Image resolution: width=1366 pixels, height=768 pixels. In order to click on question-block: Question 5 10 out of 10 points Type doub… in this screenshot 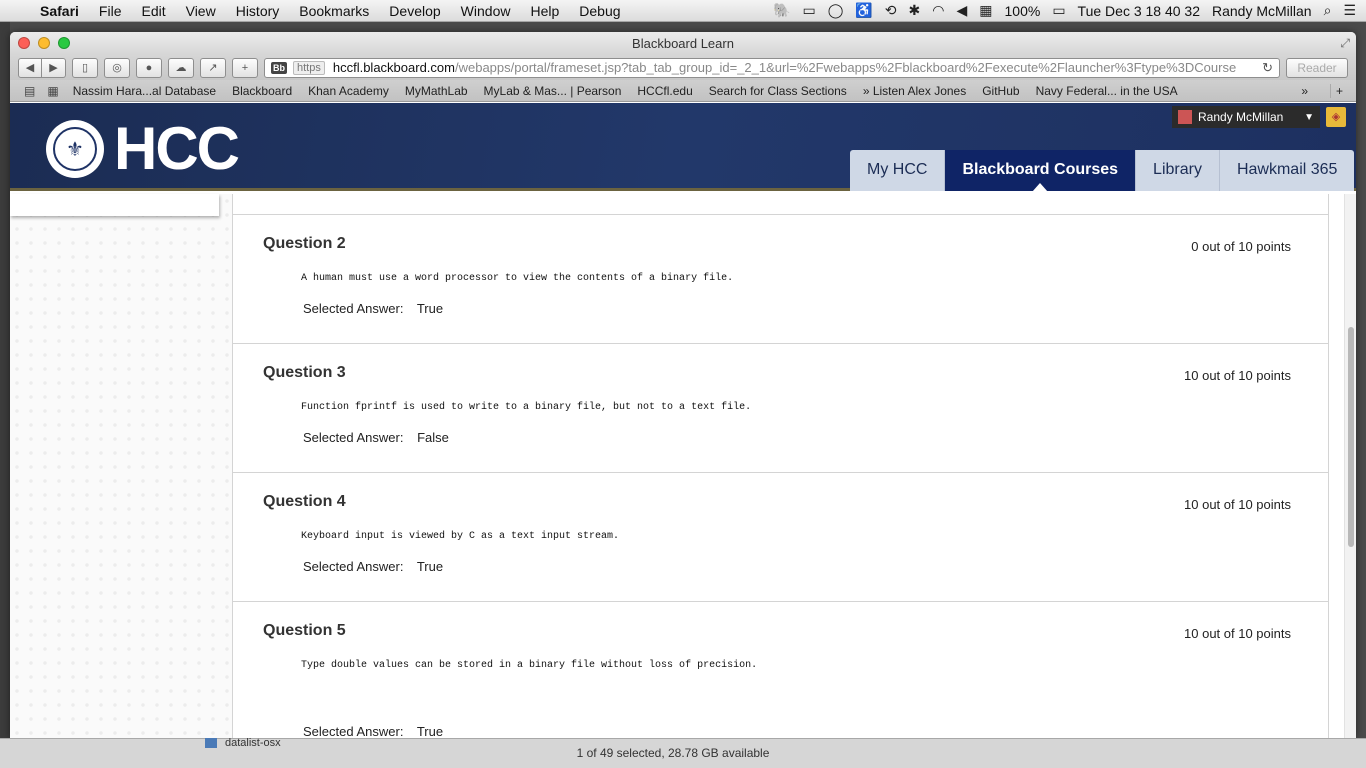, I will do `click(780, 670)`.